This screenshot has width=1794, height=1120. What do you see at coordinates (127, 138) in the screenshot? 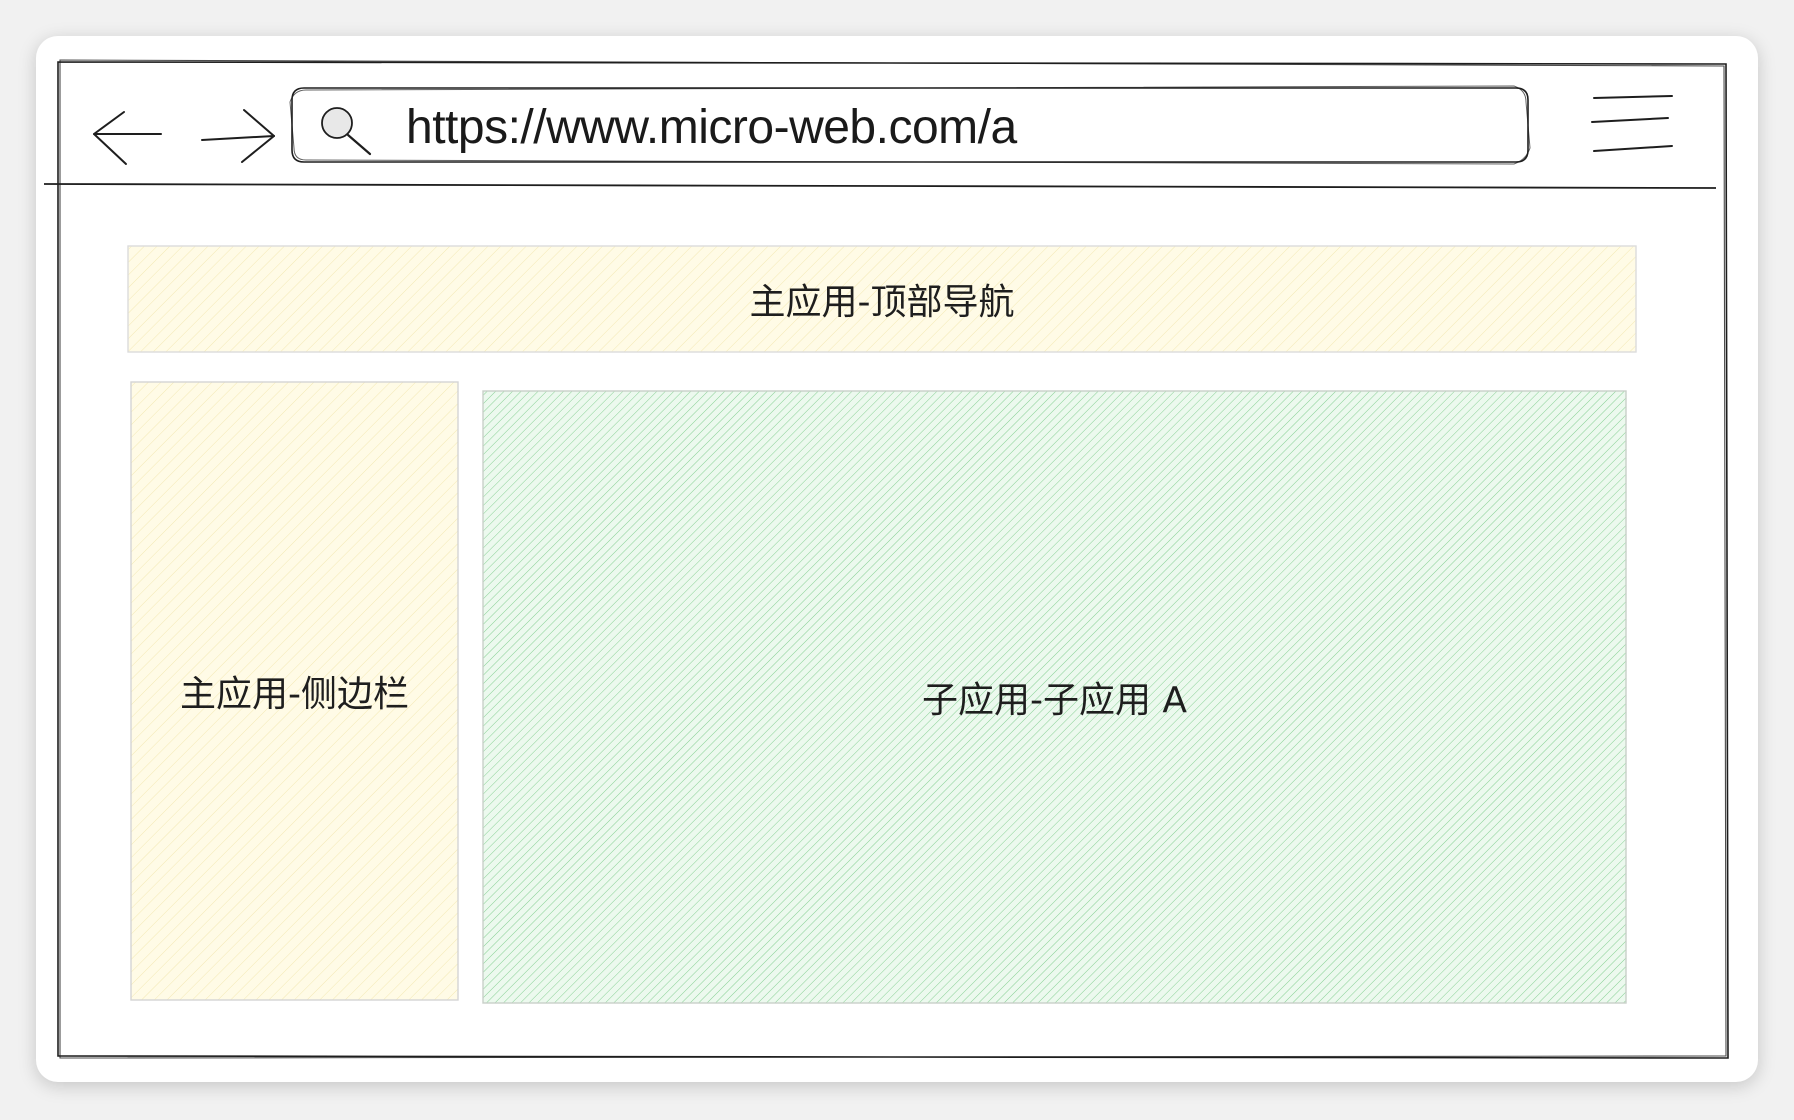
I see `arrow-left-icon` at bounding box center [127, 138].